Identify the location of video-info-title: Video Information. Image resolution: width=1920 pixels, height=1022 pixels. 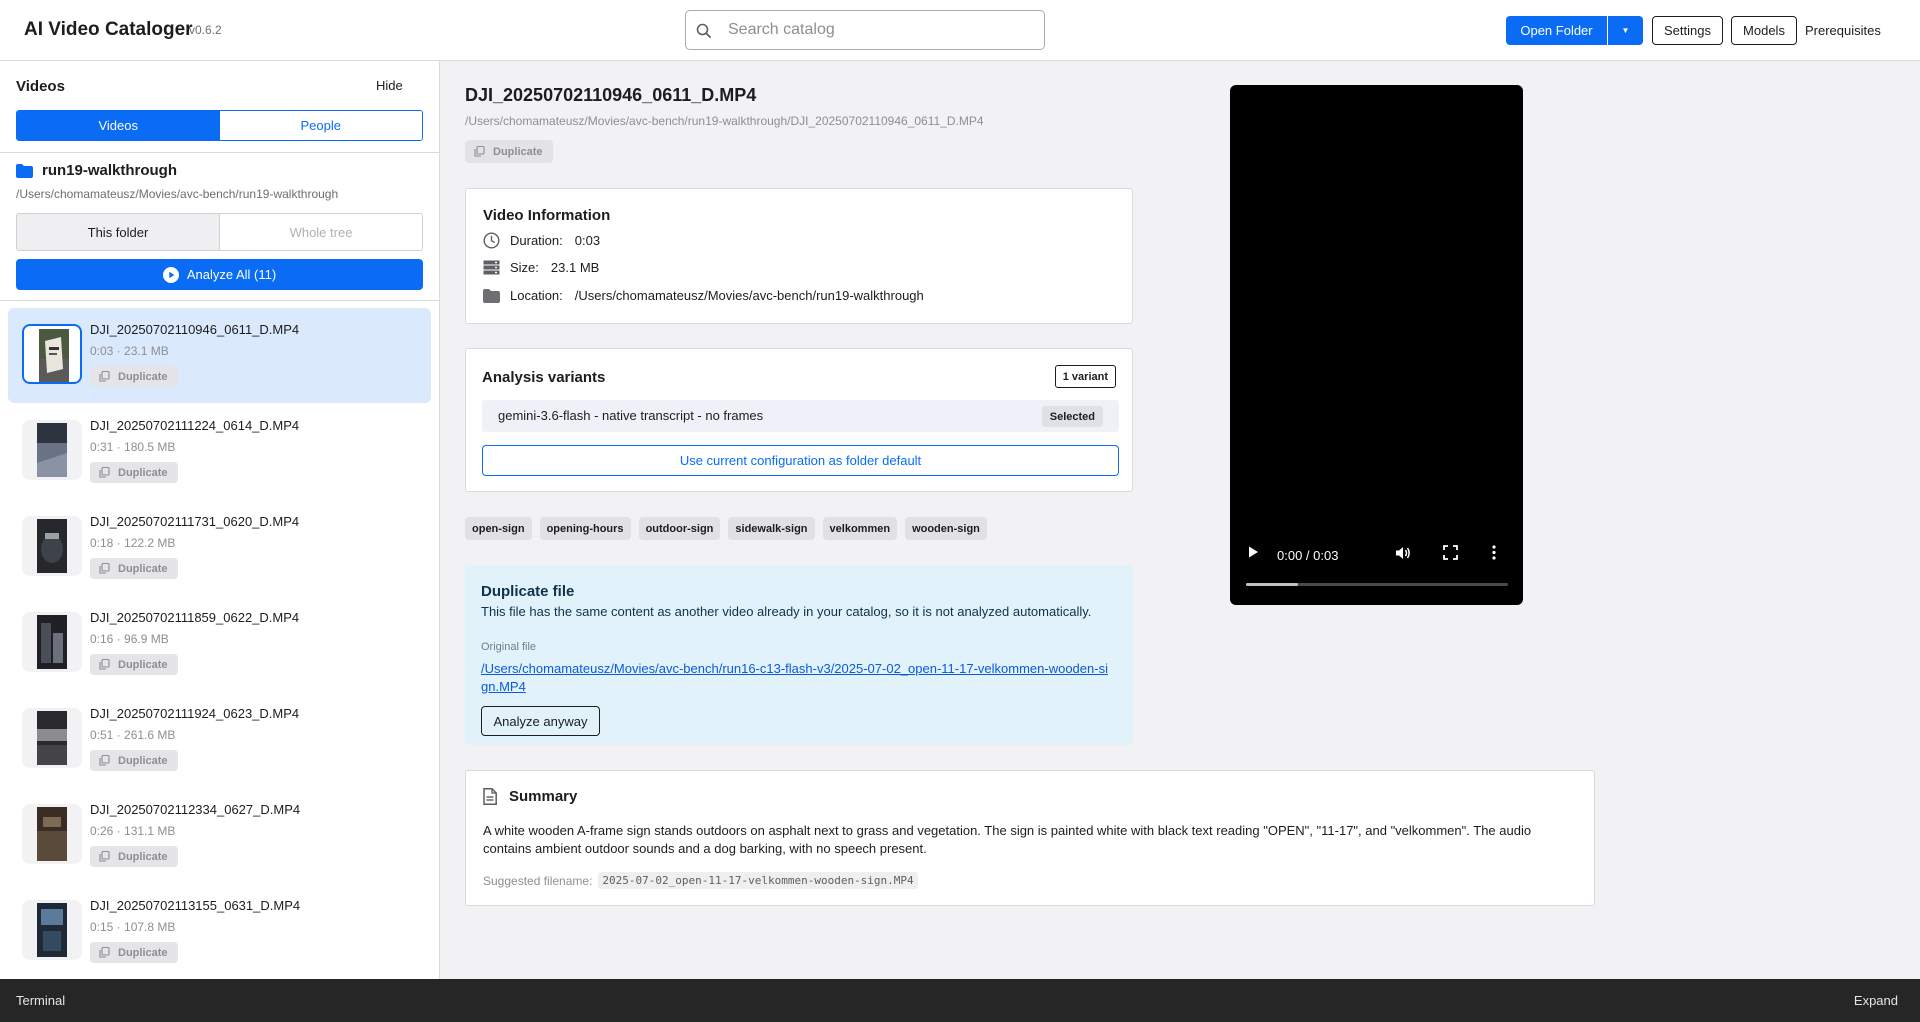
(547, 215).